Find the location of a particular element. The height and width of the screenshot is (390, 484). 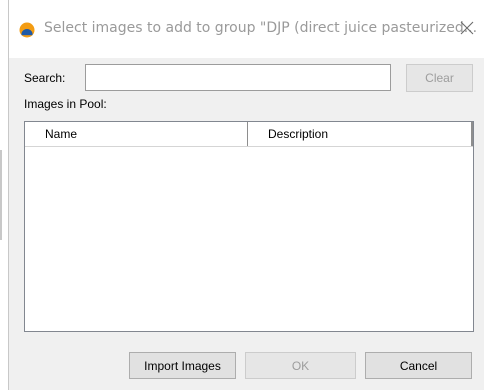

close-button is located at coordinates (467, 28).